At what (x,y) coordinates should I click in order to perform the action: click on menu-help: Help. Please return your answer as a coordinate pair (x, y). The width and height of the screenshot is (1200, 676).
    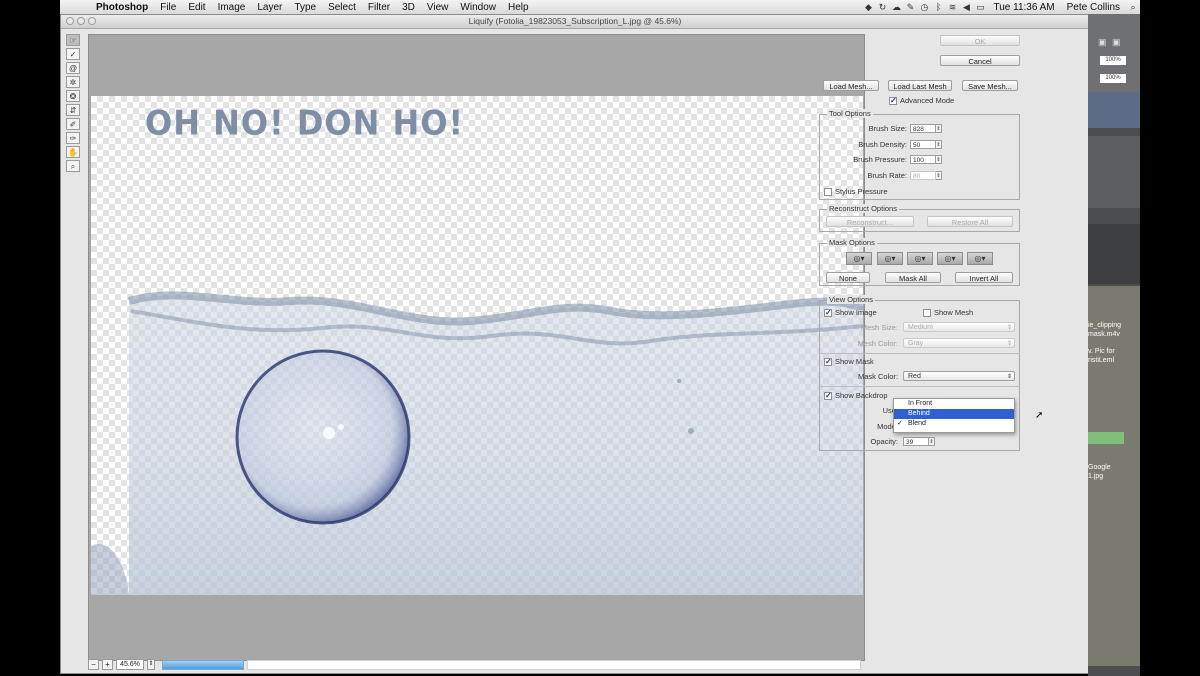
    Looking at the image, I should click on (518, 7).